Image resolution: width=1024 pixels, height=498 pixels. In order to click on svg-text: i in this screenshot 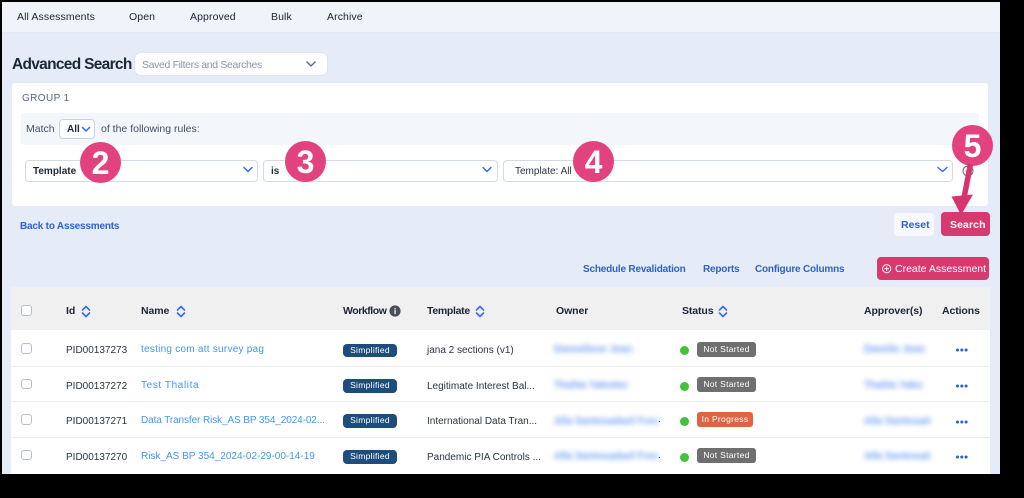, I will do `click(394, 311)`.